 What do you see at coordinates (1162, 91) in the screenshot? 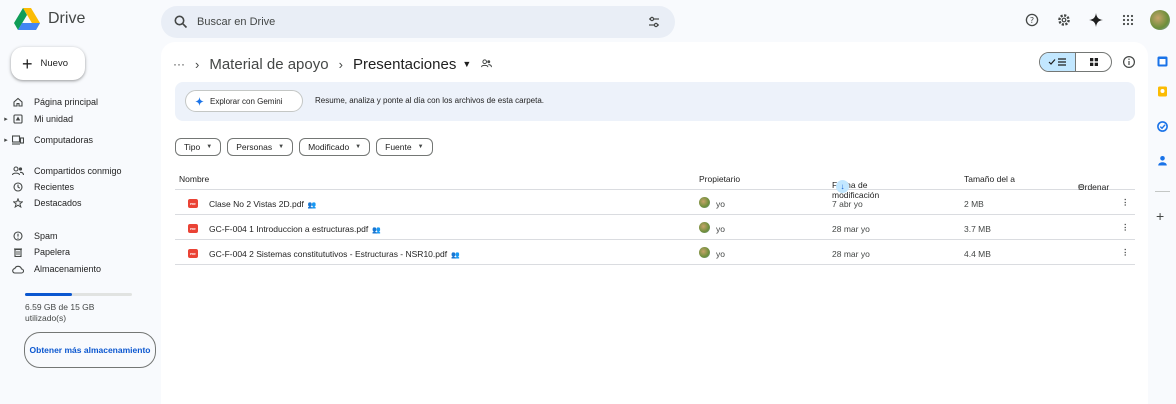
I see `keep-icon` at bounding box center [1162, 91].